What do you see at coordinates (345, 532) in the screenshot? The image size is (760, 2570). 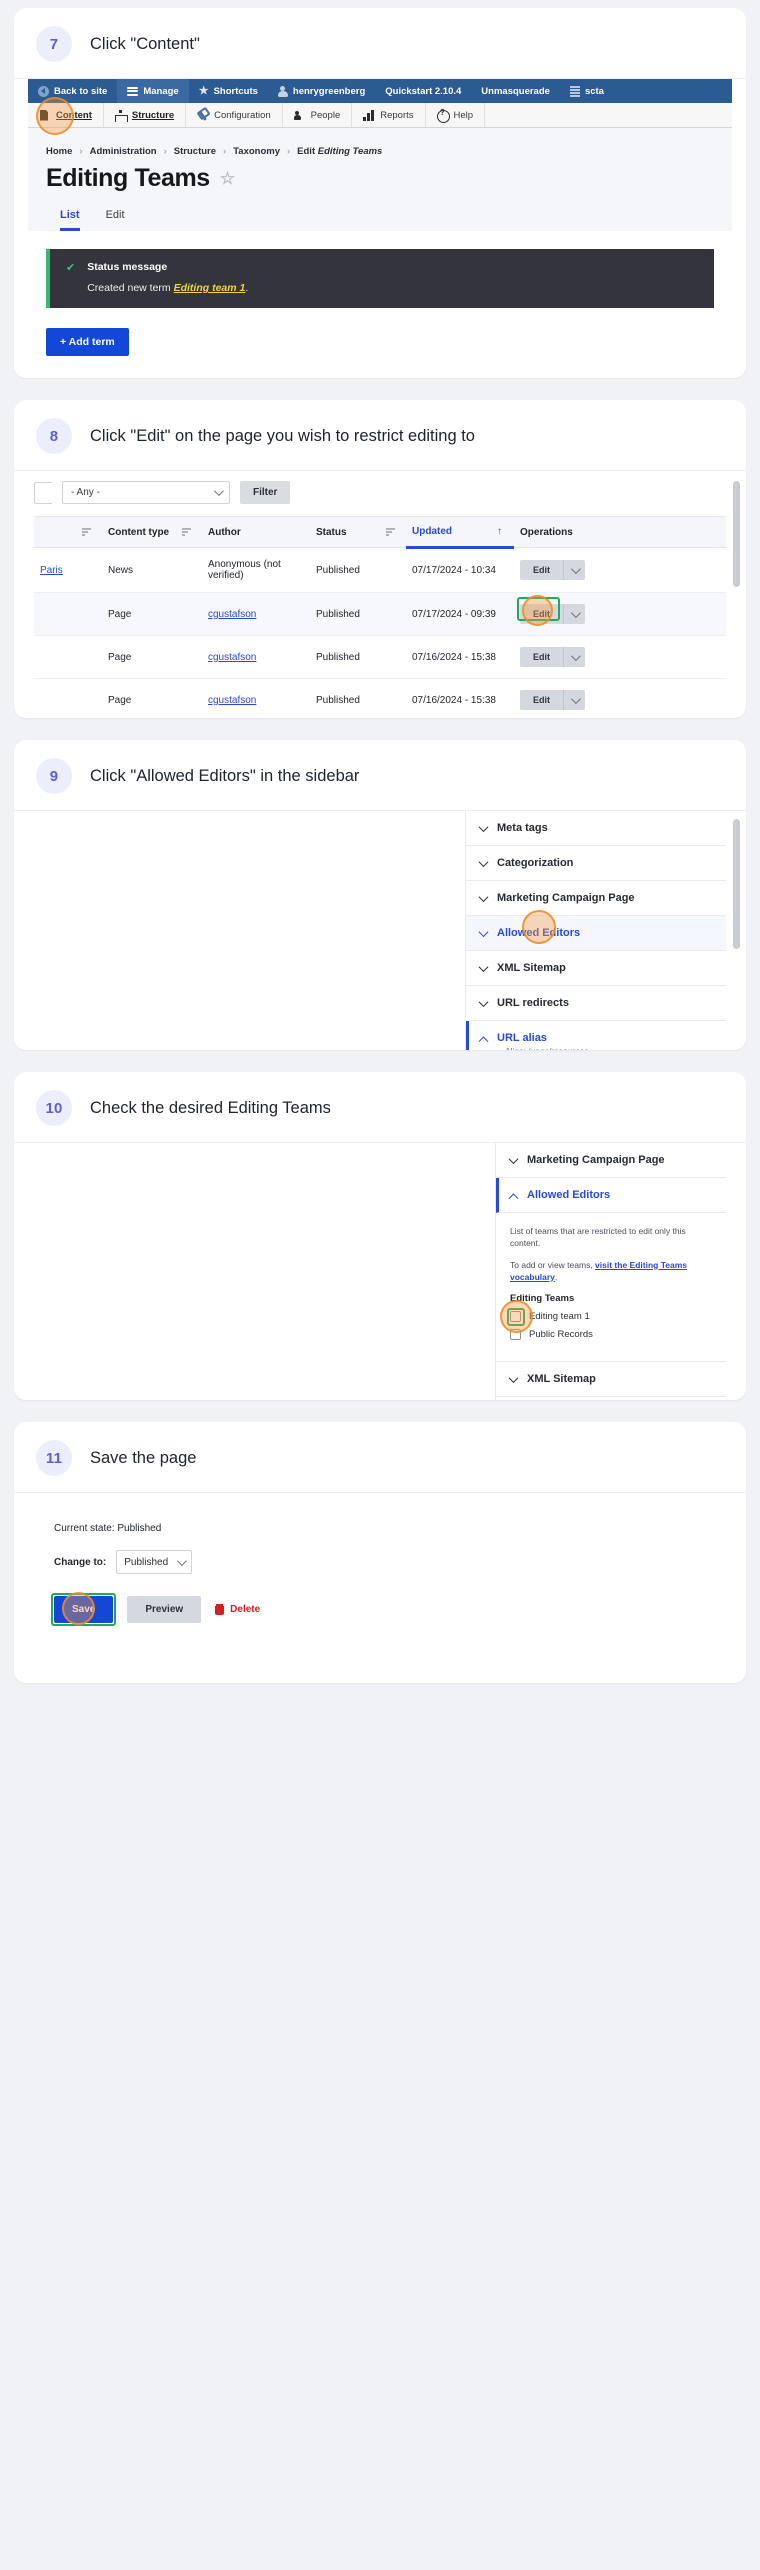 I see `col-status: Status` at bounding box center [345, 532].